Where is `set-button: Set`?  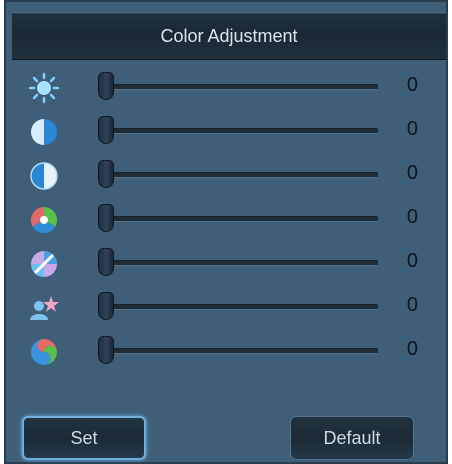 set-button: Set is located at coordinates (84, 438).